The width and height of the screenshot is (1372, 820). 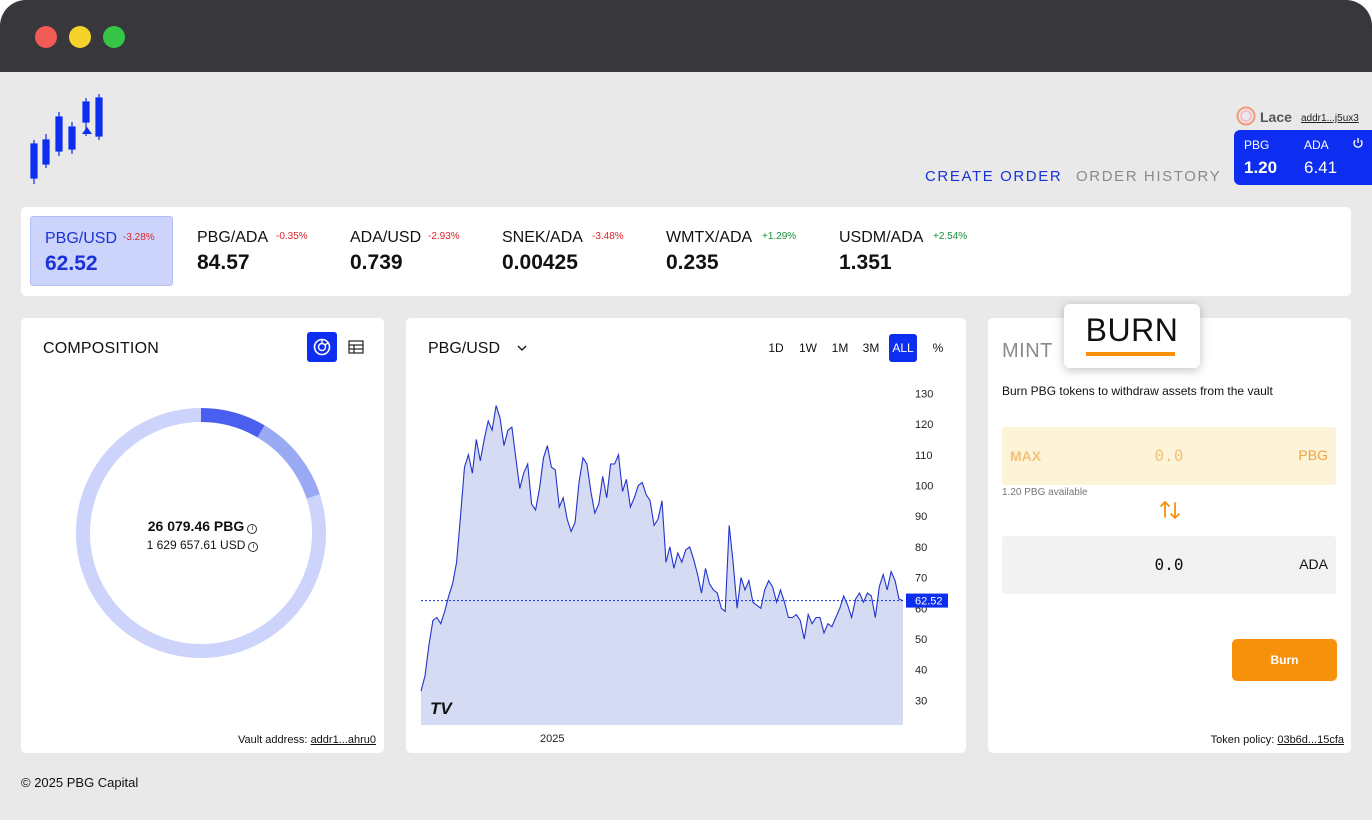 What do you see at coordinates (1242, 740) in the screenshot?
I see `token-policy-label: Token policy:` at bounding box center [1242, 740].